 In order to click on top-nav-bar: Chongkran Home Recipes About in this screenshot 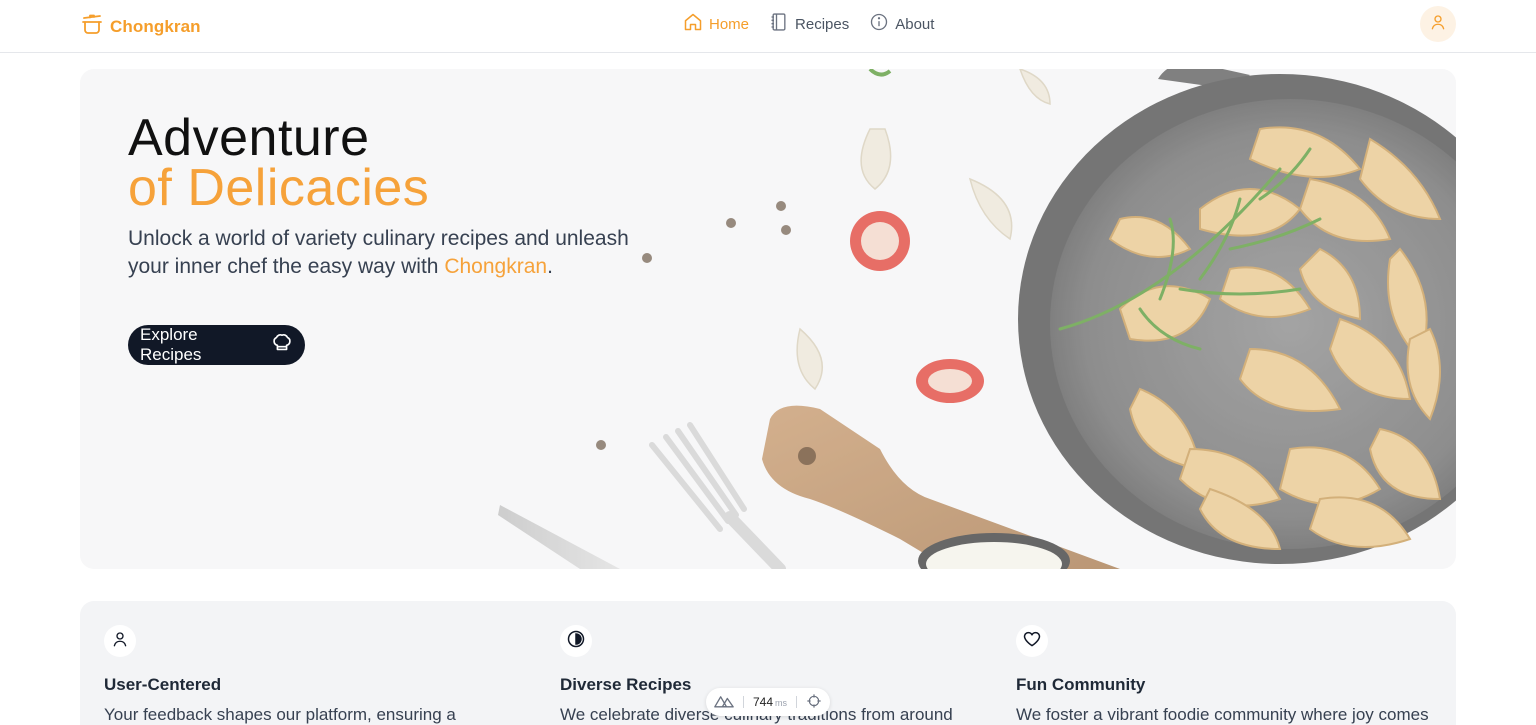, I will do `click(768, 26)`.